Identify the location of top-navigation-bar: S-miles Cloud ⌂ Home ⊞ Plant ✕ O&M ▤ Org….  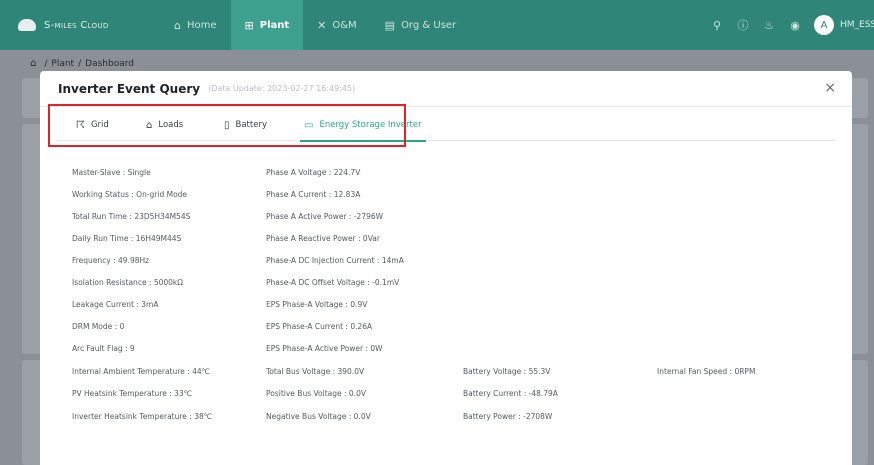
(437, 25).